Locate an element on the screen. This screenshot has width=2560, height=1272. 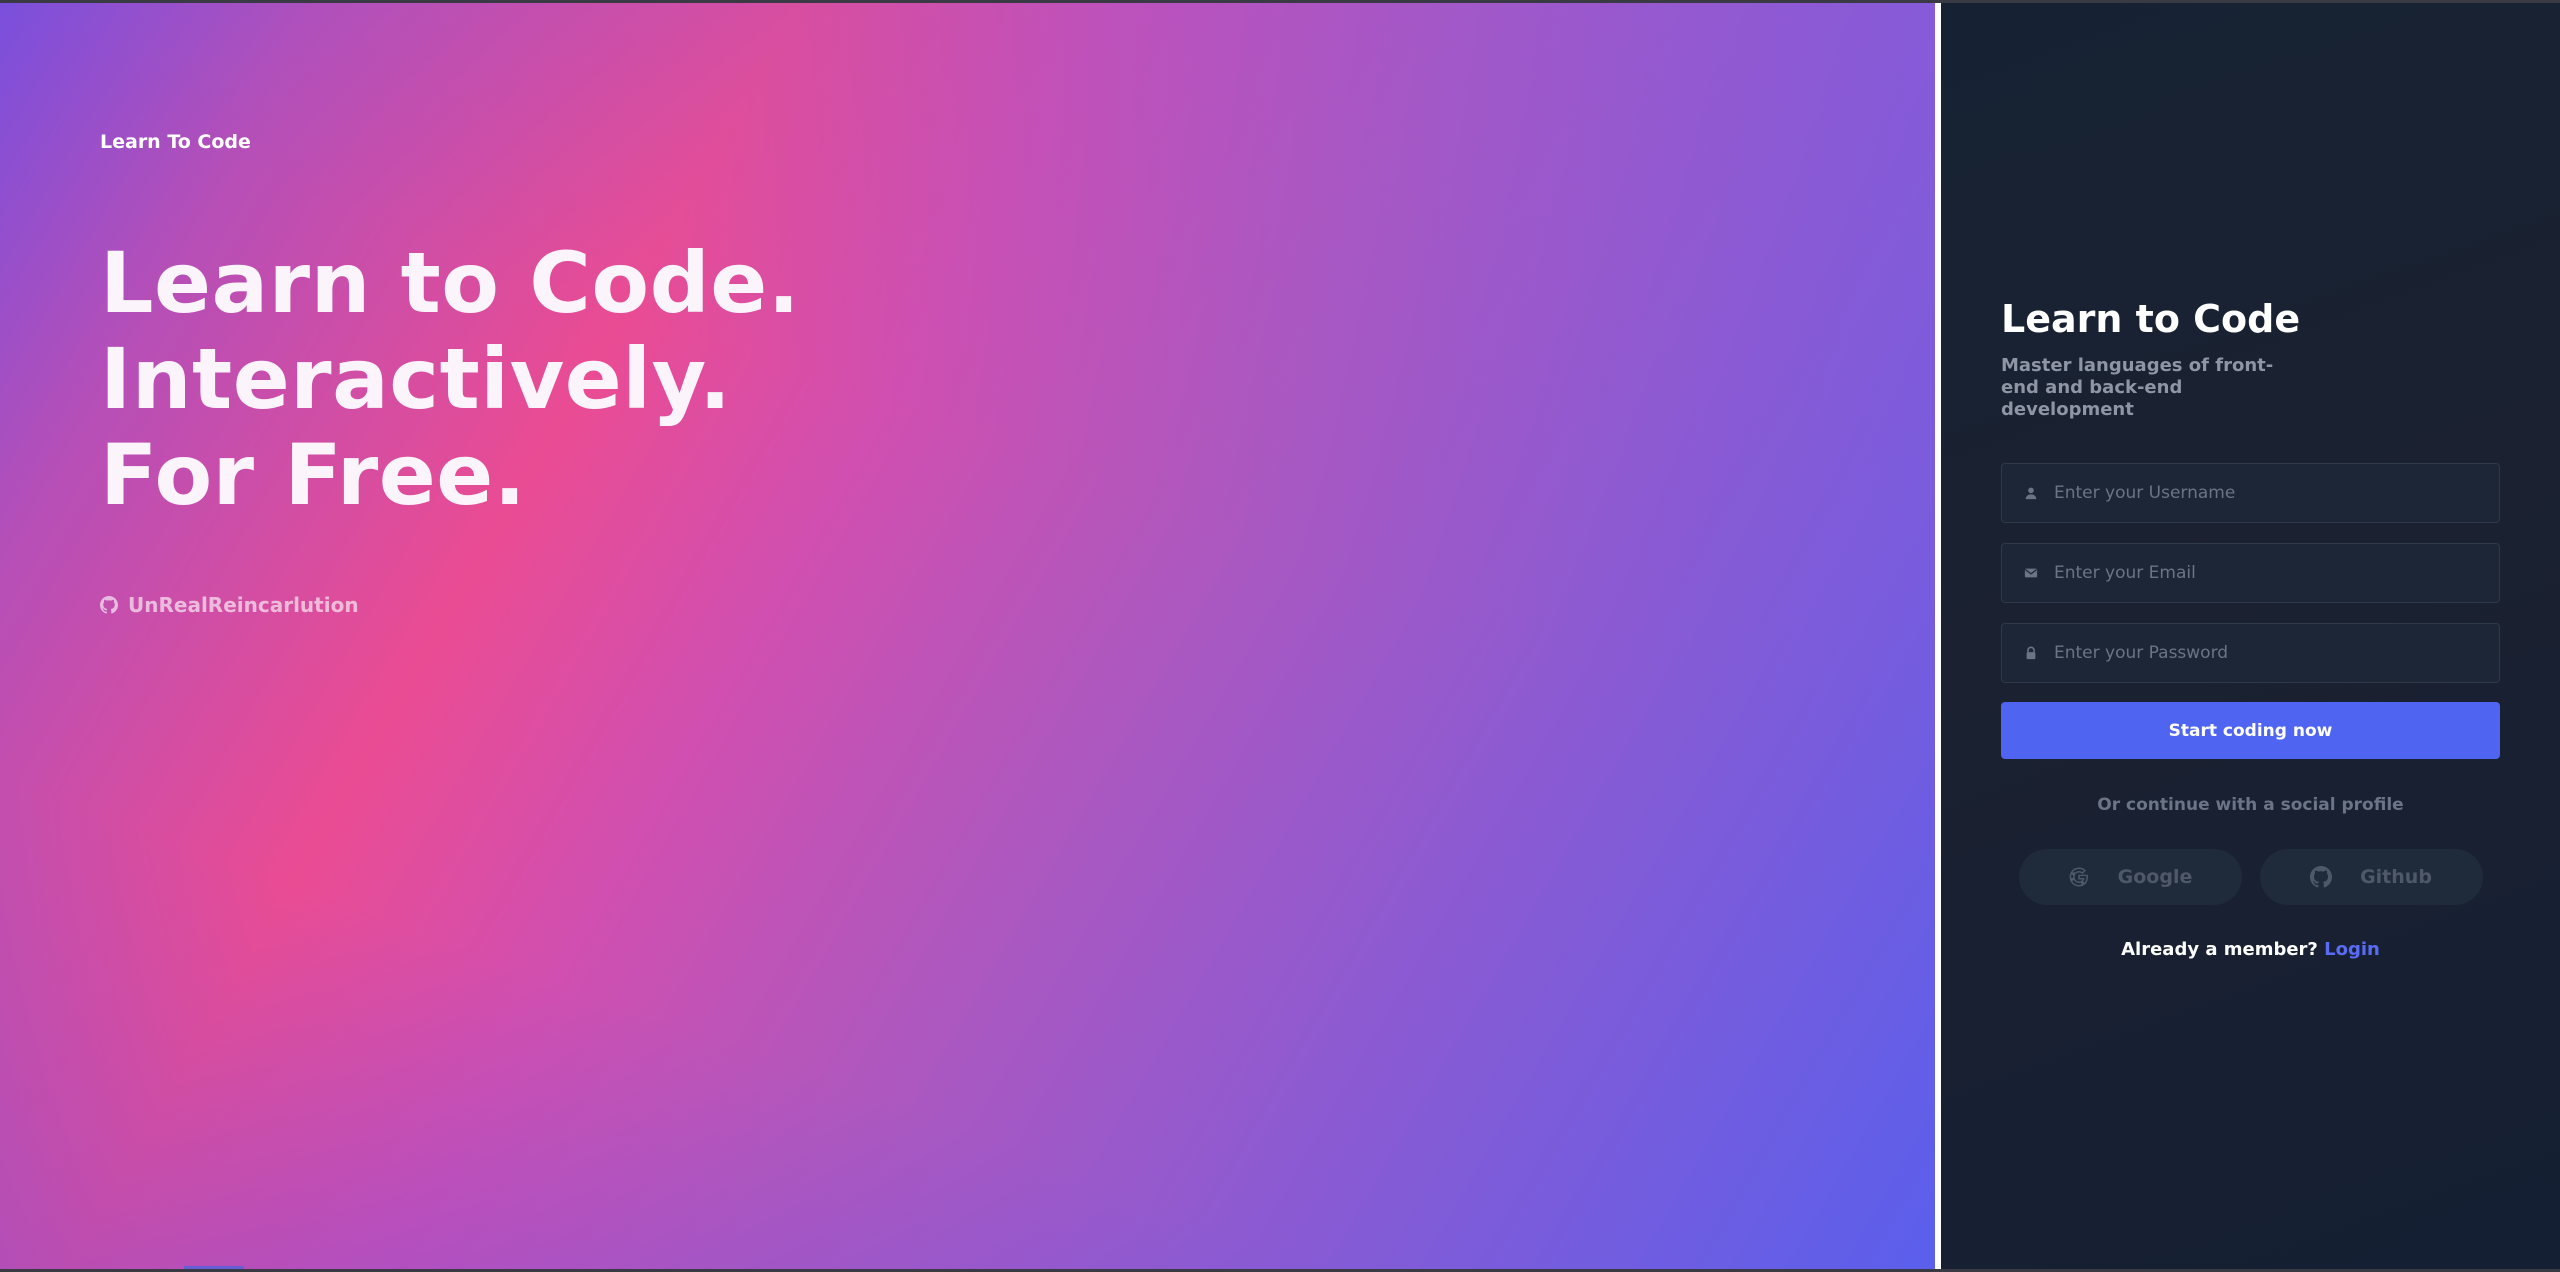
github-profile-link: UnRealReincarlution is located at coordinates (229, 605).